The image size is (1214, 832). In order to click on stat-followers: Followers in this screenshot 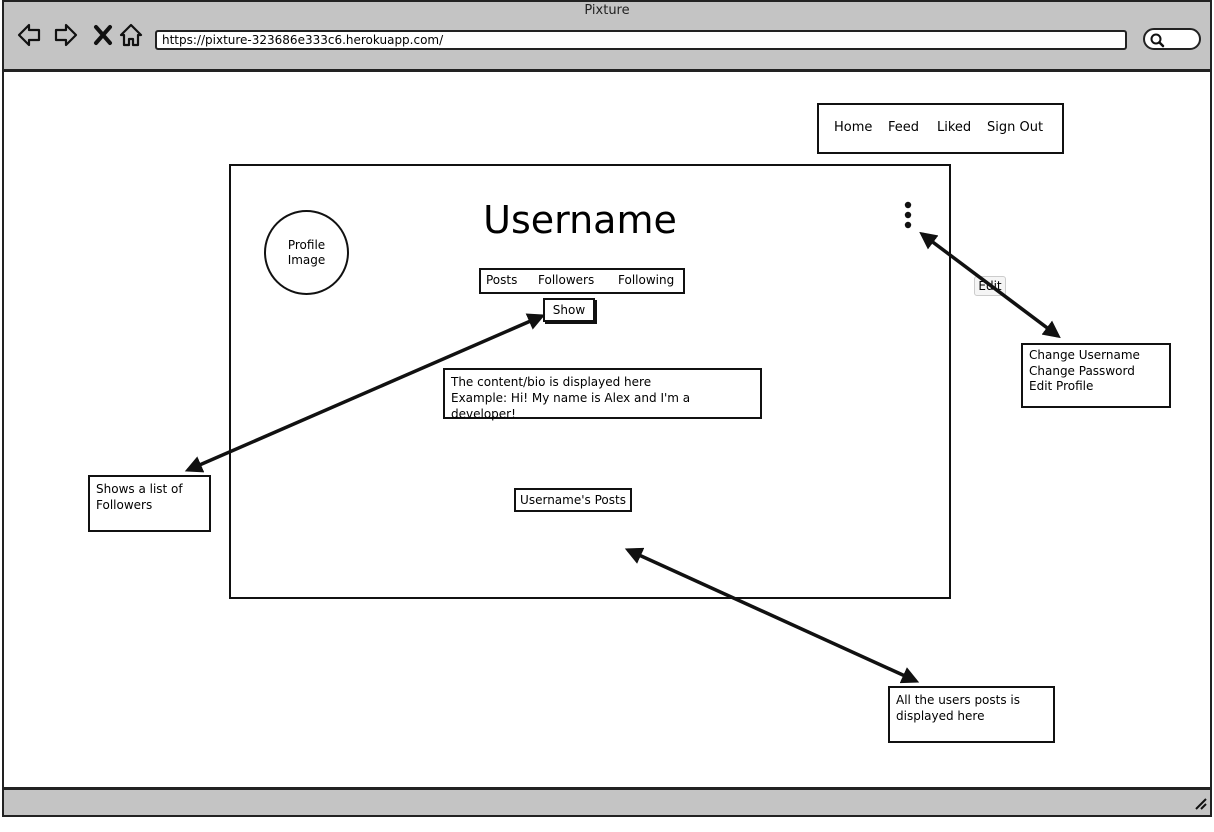, I will do `click(566, 280)`.